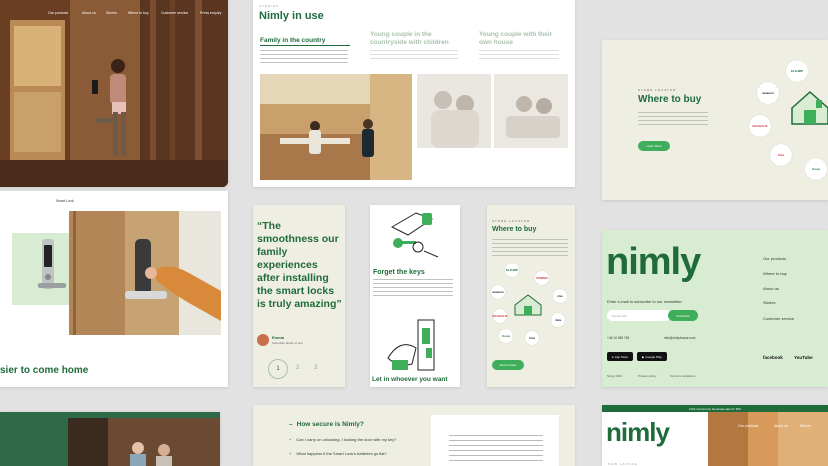 This screenshot has width=828, height=466. What do you see at coordinates (291, 424) in the screenshot?
I see `minus-icon: –` at bounding box center [291, 424].